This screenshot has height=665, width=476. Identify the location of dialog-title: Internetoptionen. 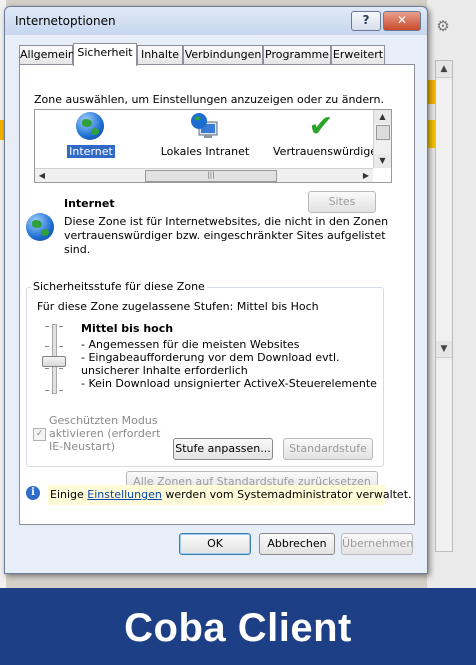
(65, 21).